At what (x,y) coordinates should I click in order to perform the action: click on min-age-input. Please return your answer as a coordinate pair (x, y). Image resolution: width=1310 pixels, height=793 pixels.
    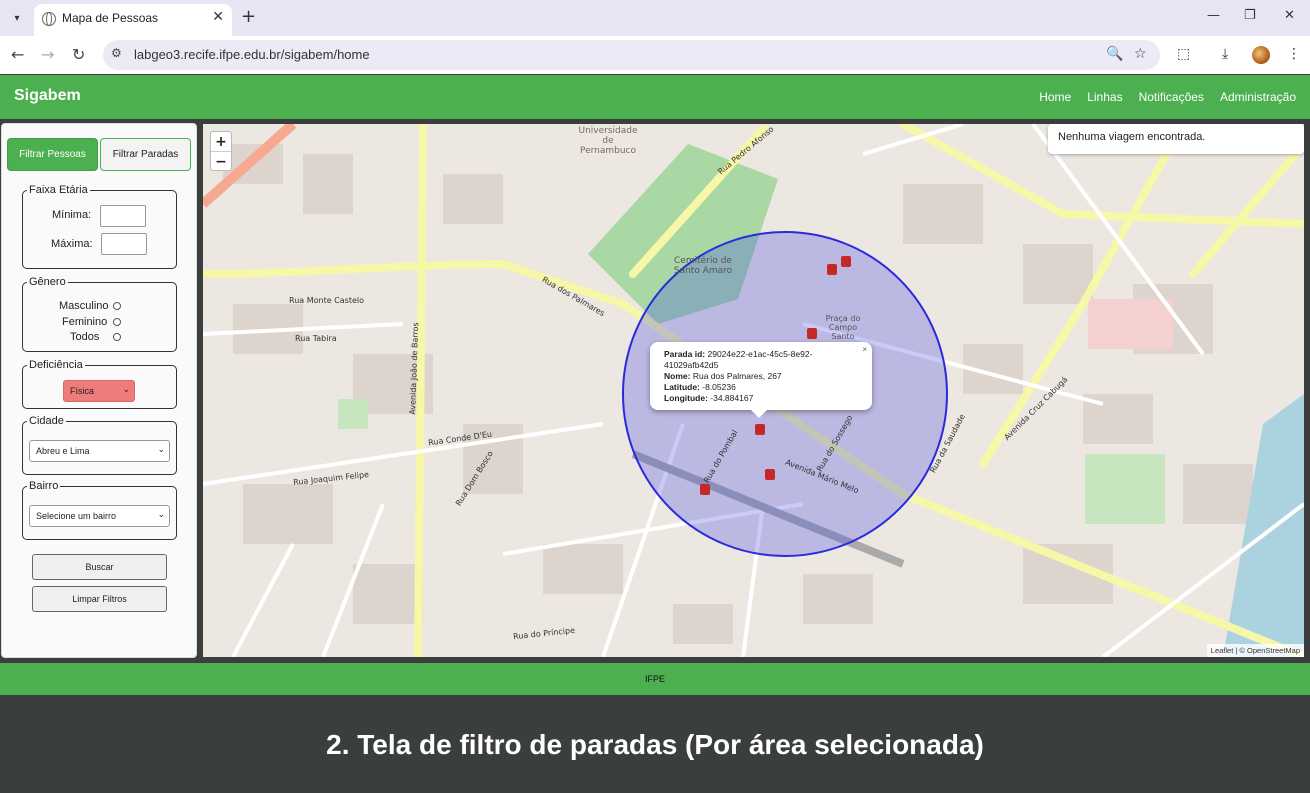
    Looking at the image, I should click on (123, 216).